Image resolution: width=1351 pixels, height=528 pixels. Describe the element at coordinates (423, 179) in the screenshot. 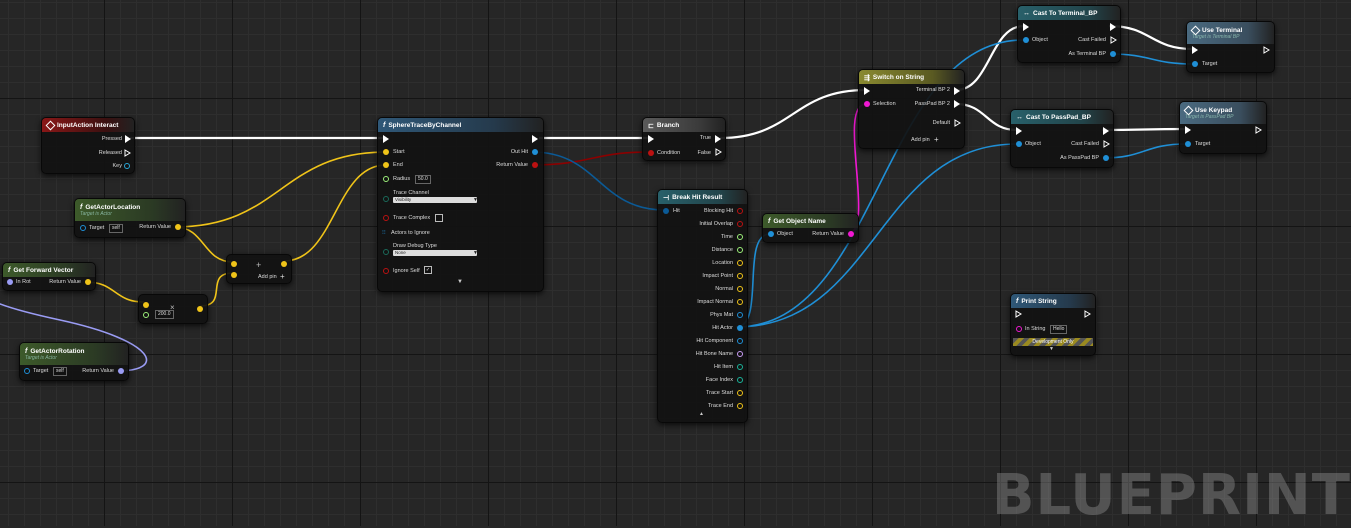

I see `radius-field: 50.0` at that location.